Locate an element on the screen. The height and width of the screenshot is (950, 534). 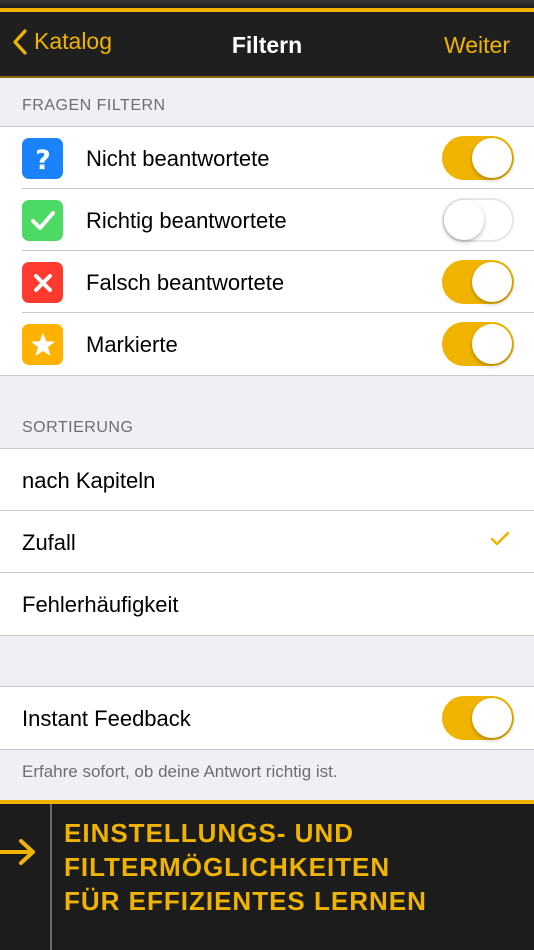
banner-divider is located at coordinates (51, 877).